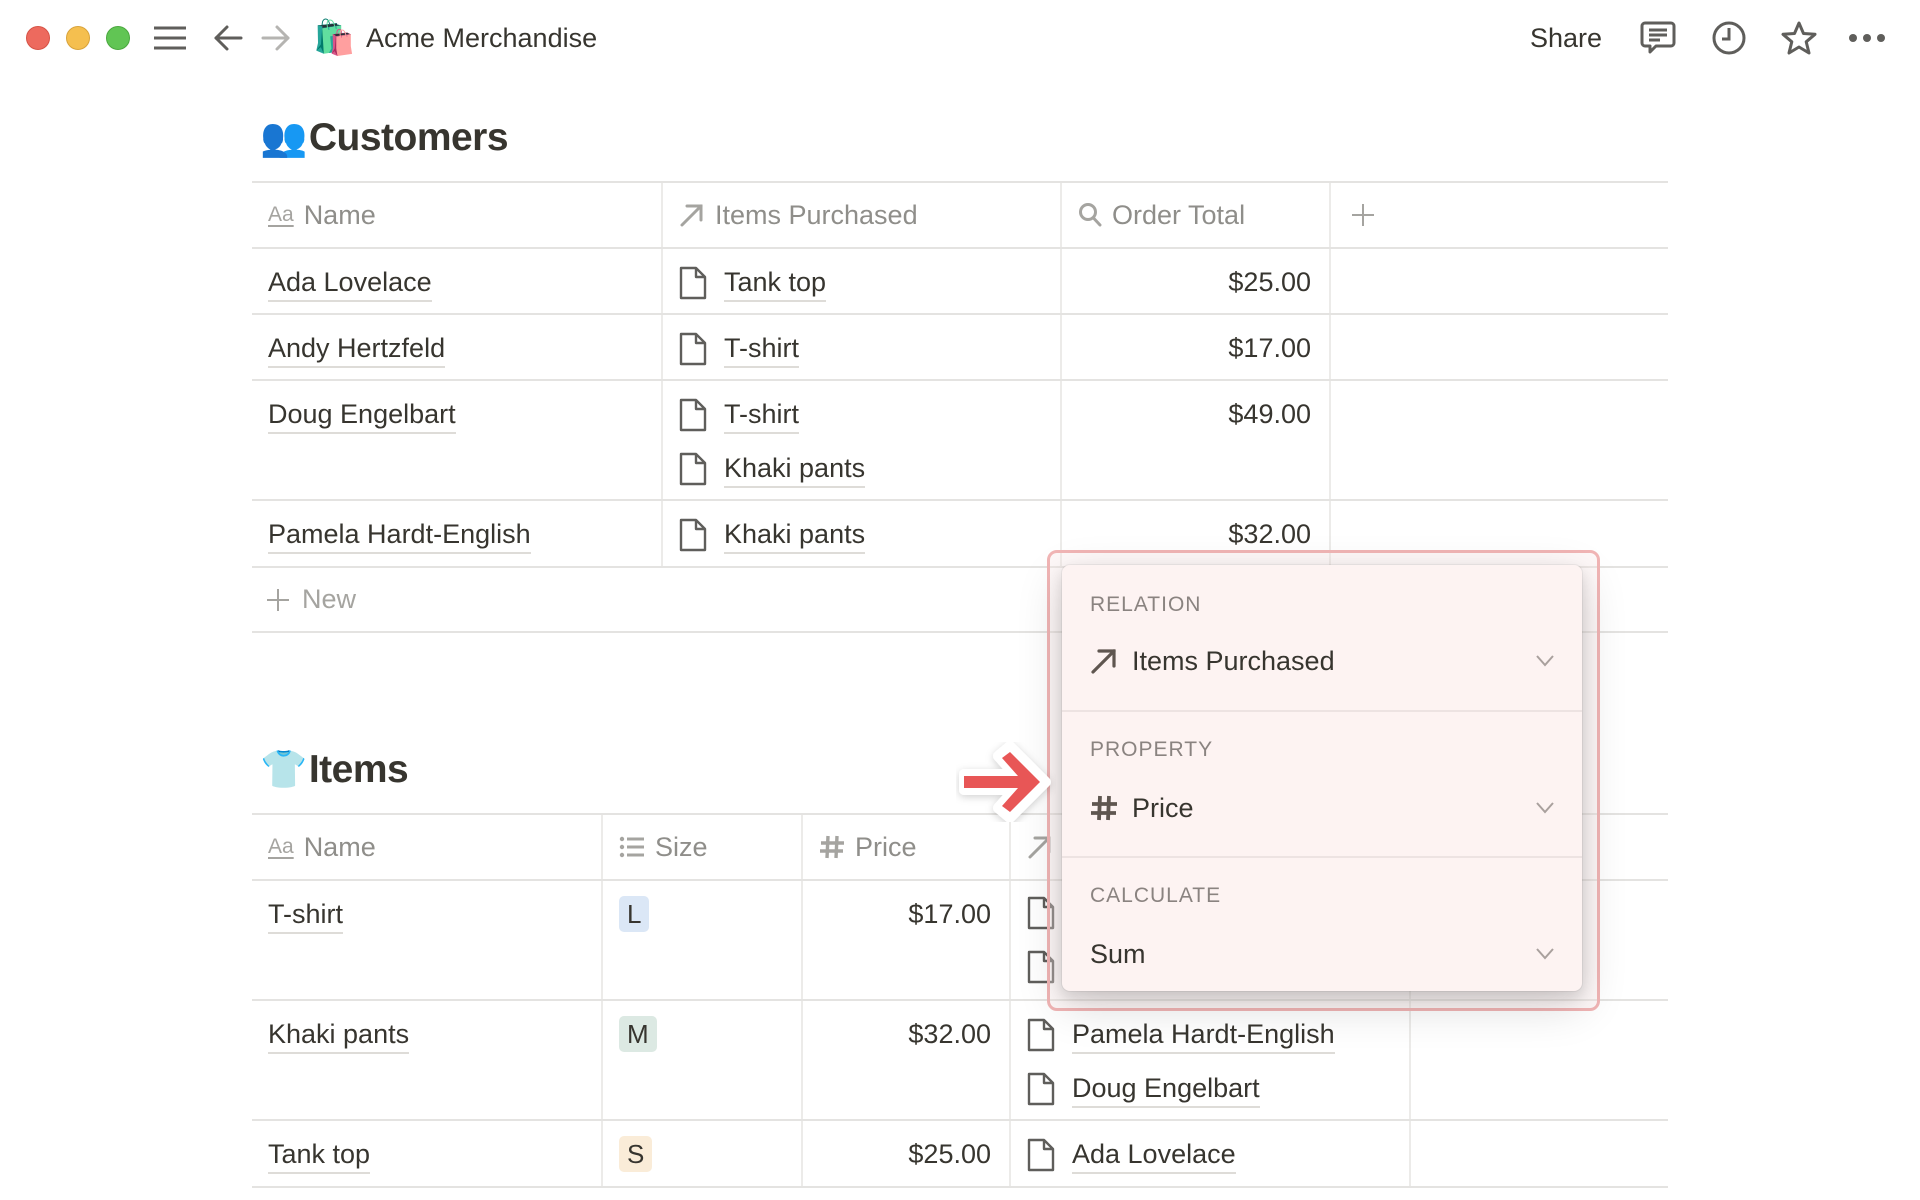 This screenshot has width=1920, height=1200. I want to click on items-purchased-cell: Khaki pants, so click(862, 533).